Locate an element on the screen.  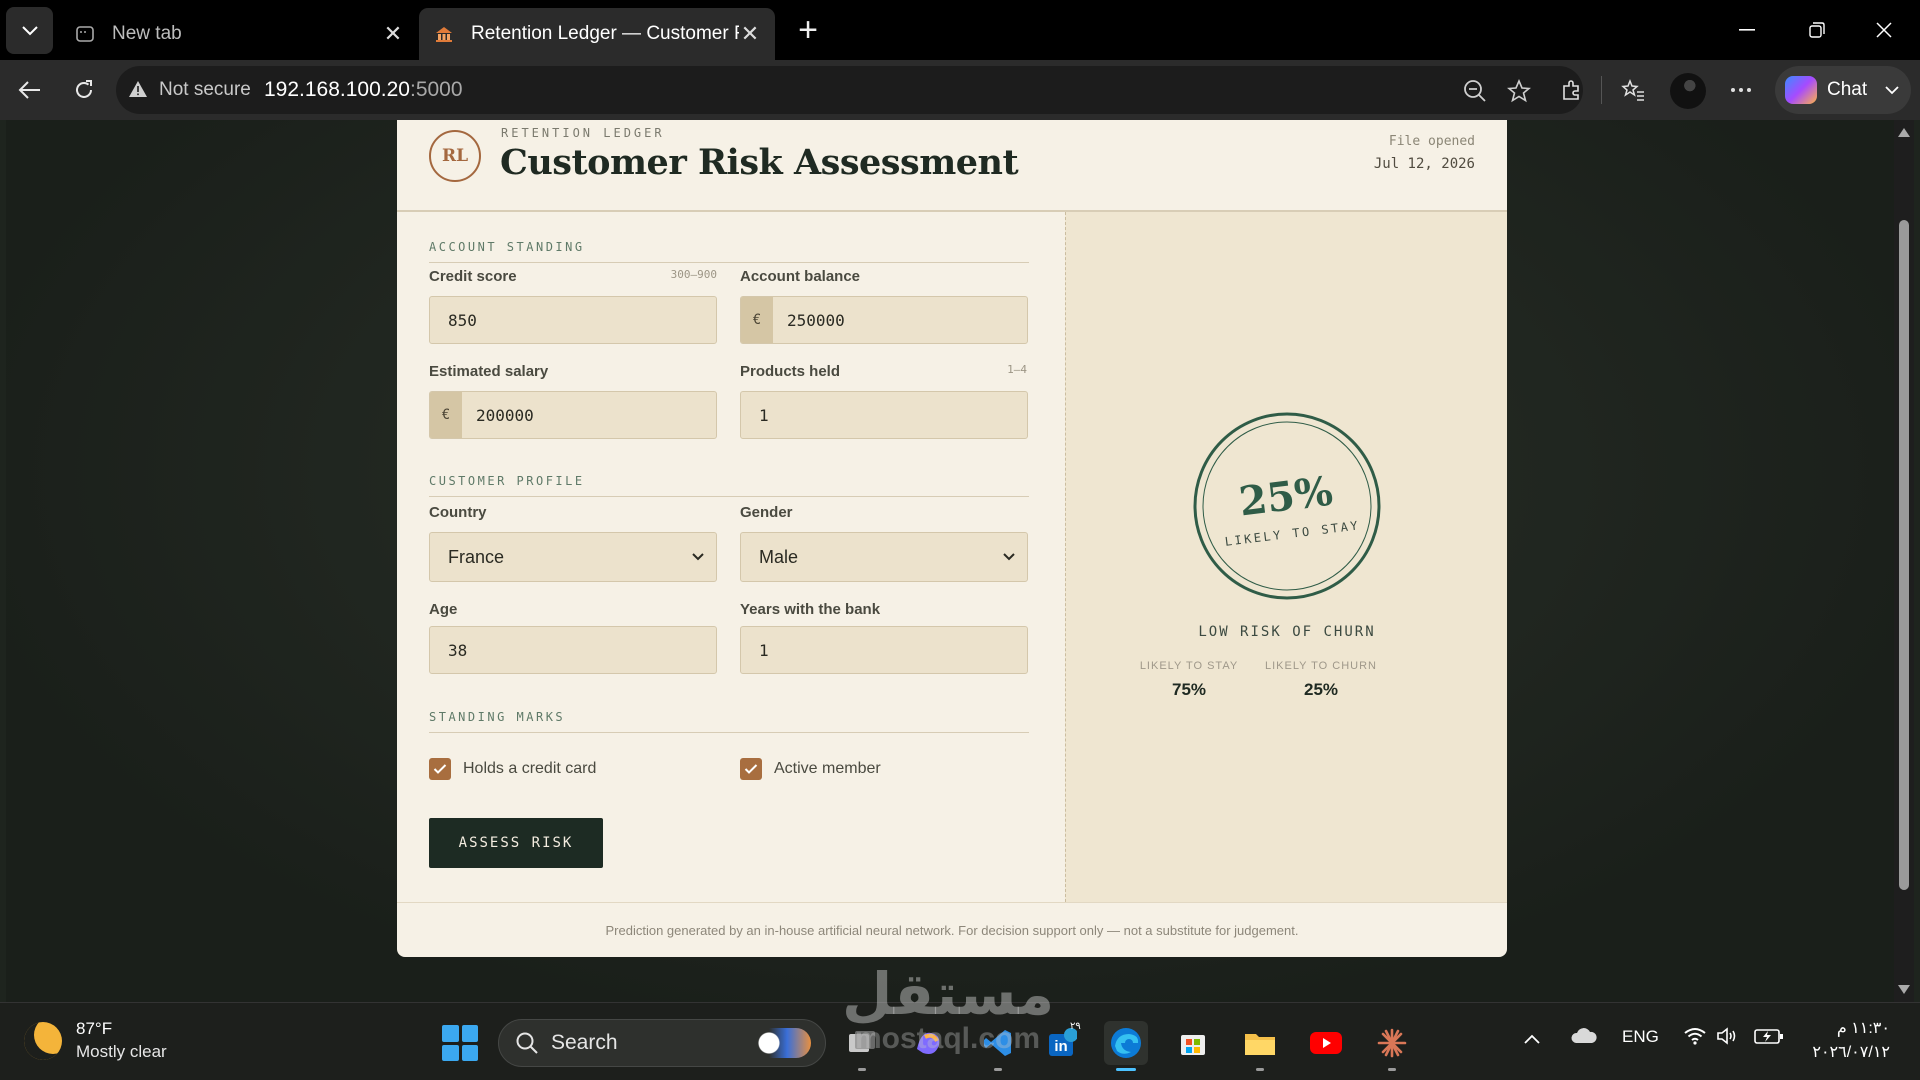
wifi-icon is located at coordinates (1695, 1038).